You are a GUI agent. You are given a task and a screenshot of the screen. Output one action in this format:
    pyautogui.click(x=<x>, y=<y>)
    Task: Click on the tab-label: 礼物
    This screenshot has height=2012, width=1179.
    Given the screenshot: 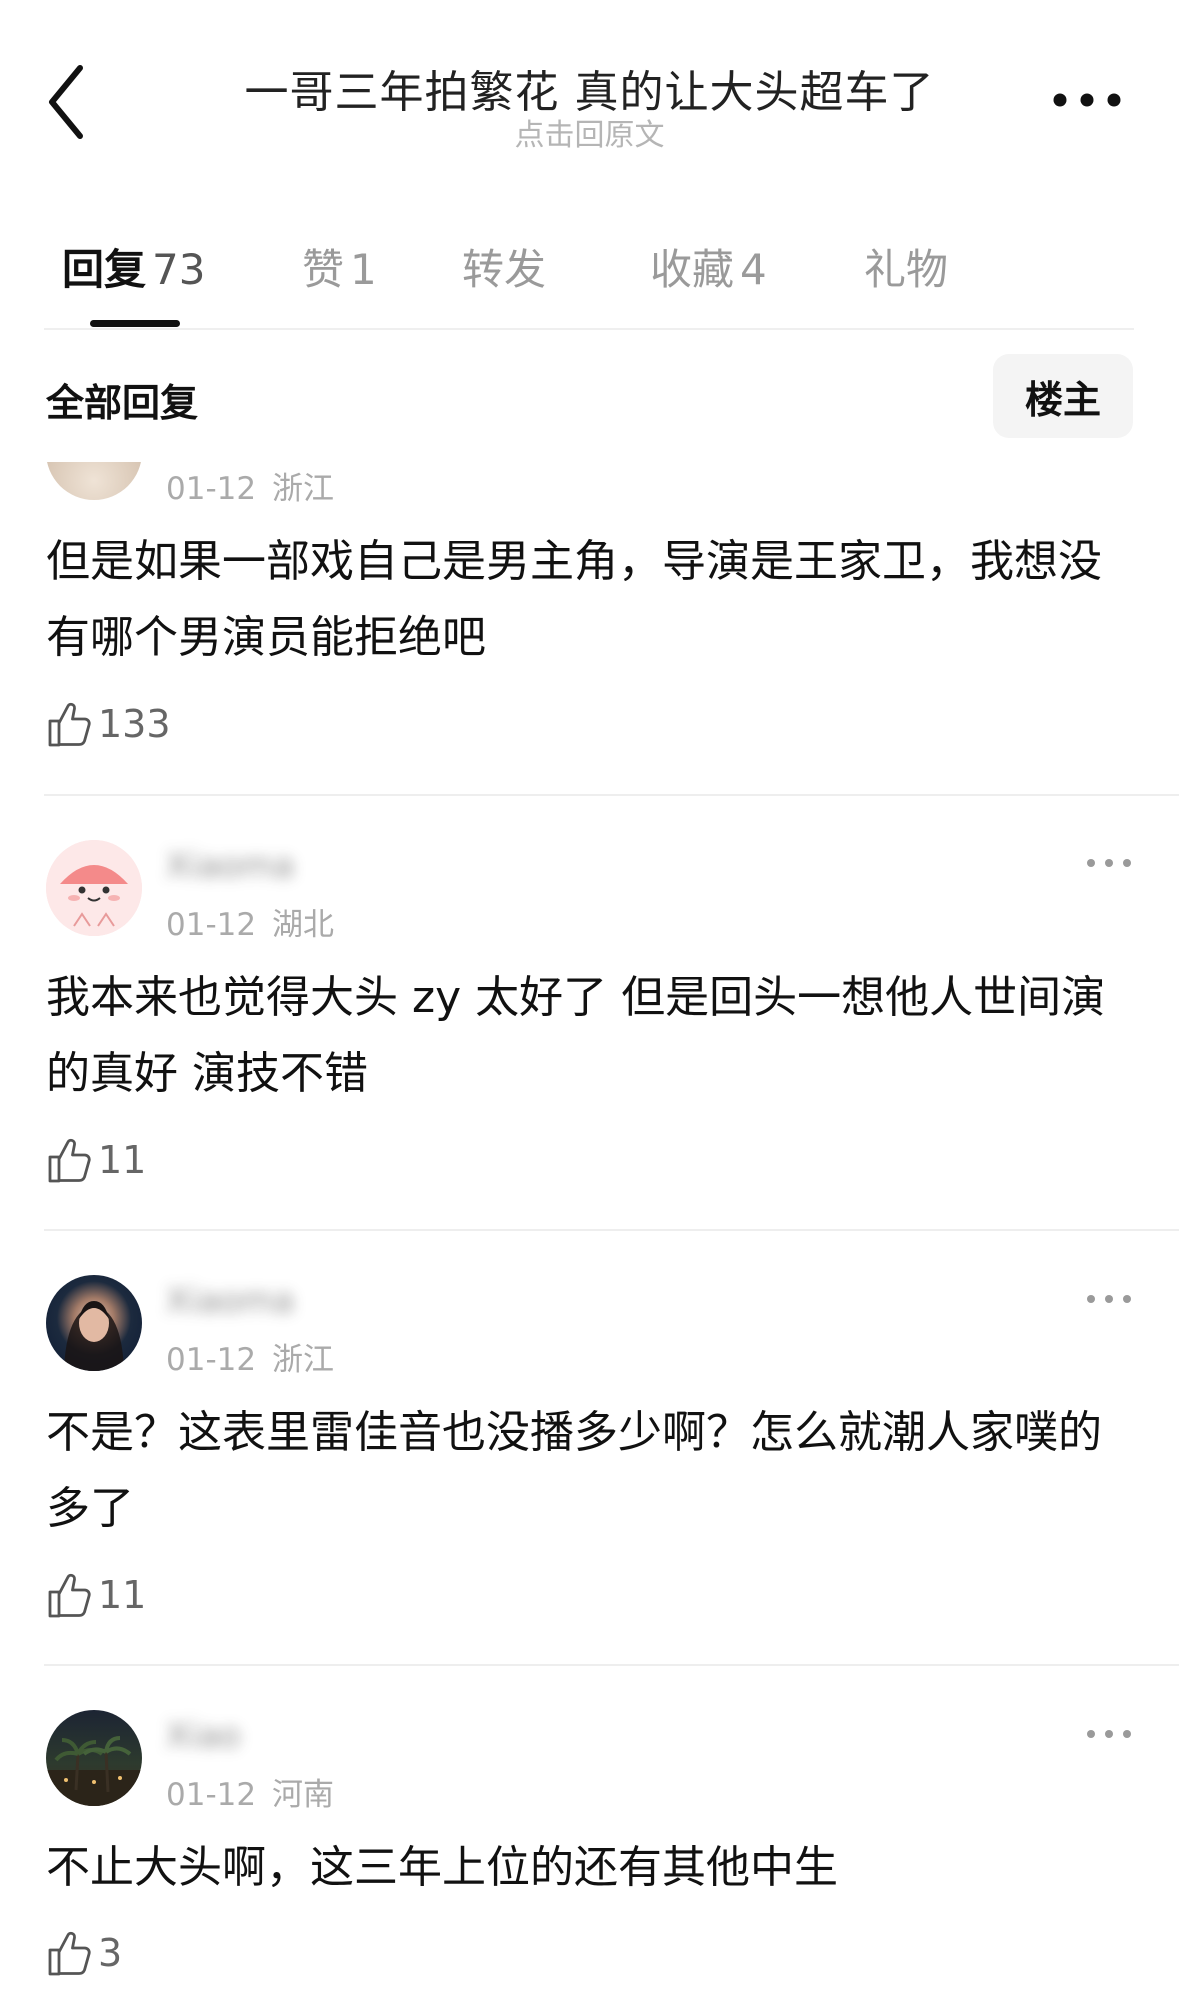 What is the action you would take?
    pyautogui.click(x=906, y=269)
    